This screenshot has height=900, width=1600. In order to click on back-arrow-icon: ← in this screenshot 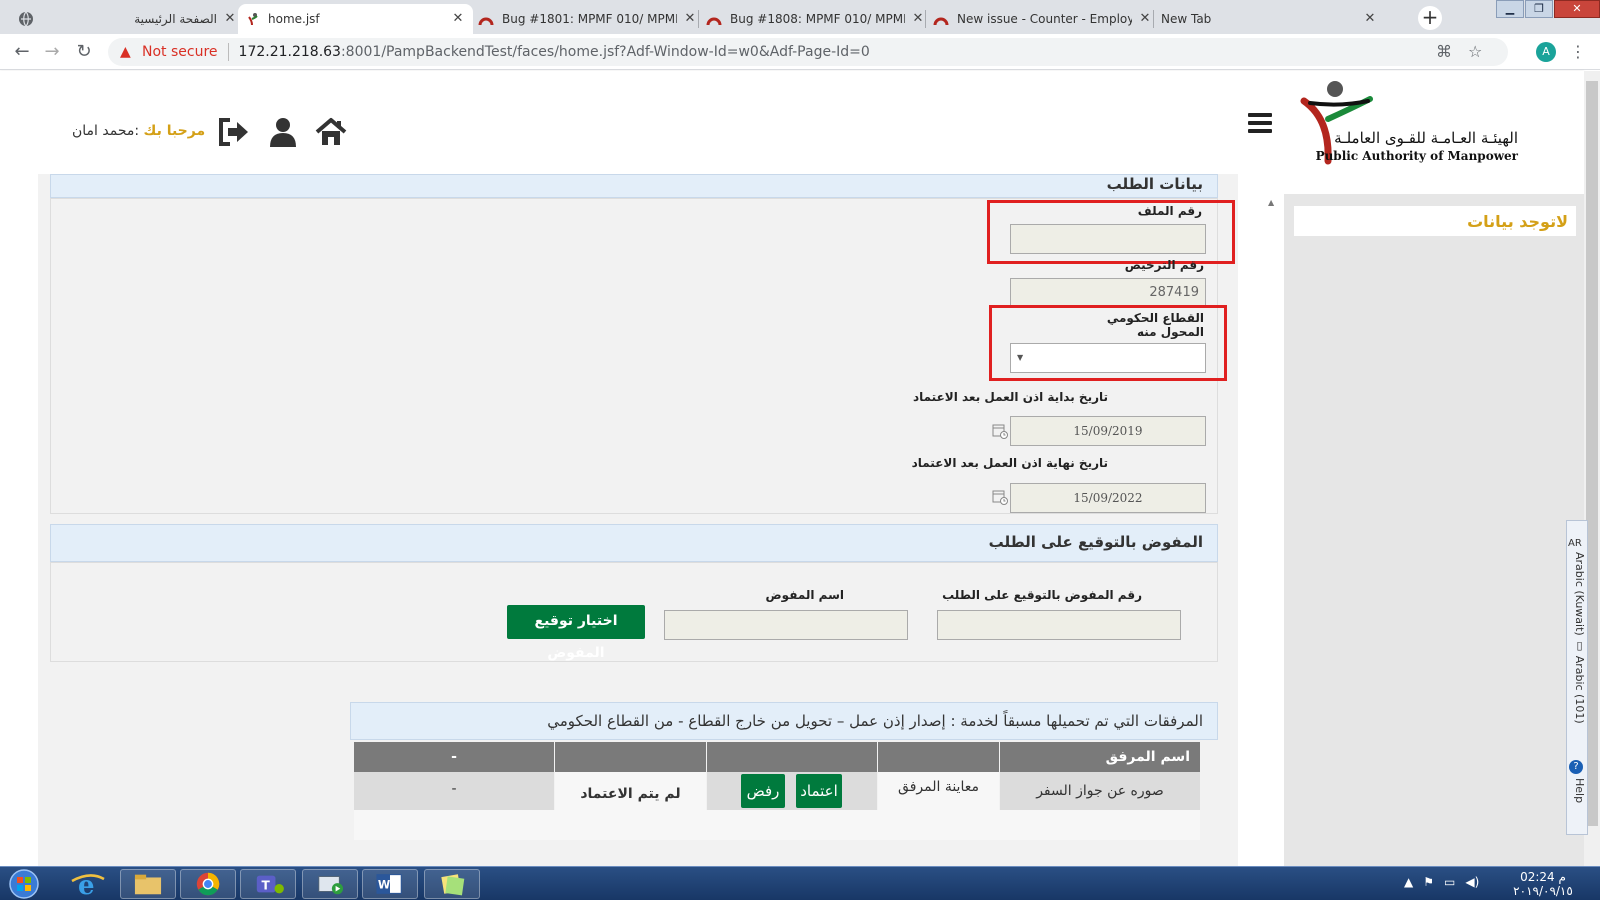, I will do `click(22, 52)`.